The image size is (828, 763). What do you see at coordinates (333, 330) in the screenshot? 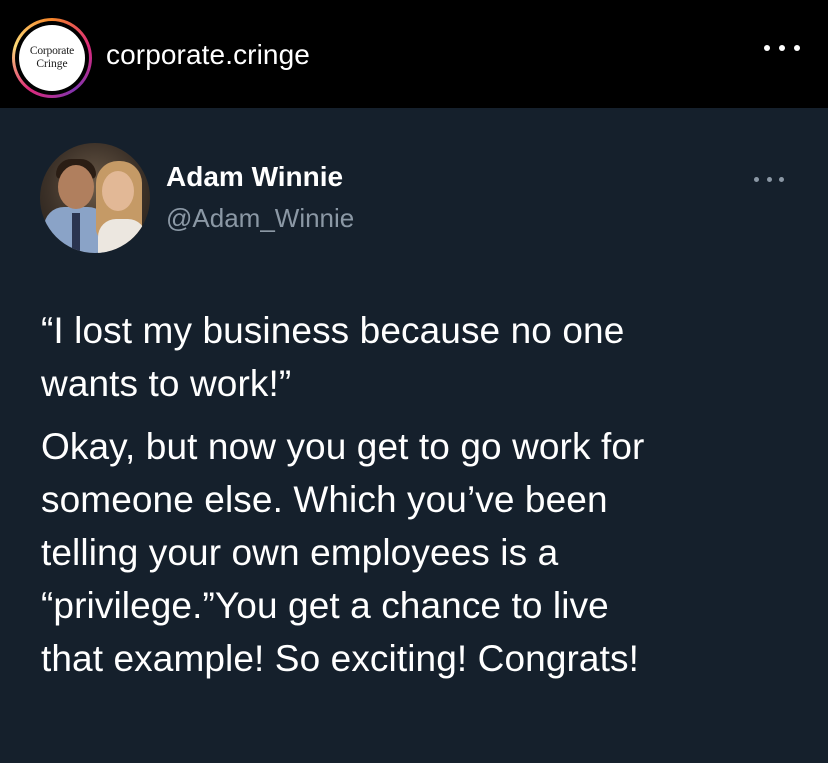
I see `tweet-line: “I lost my business because no one` at bounding box center [333, 330].